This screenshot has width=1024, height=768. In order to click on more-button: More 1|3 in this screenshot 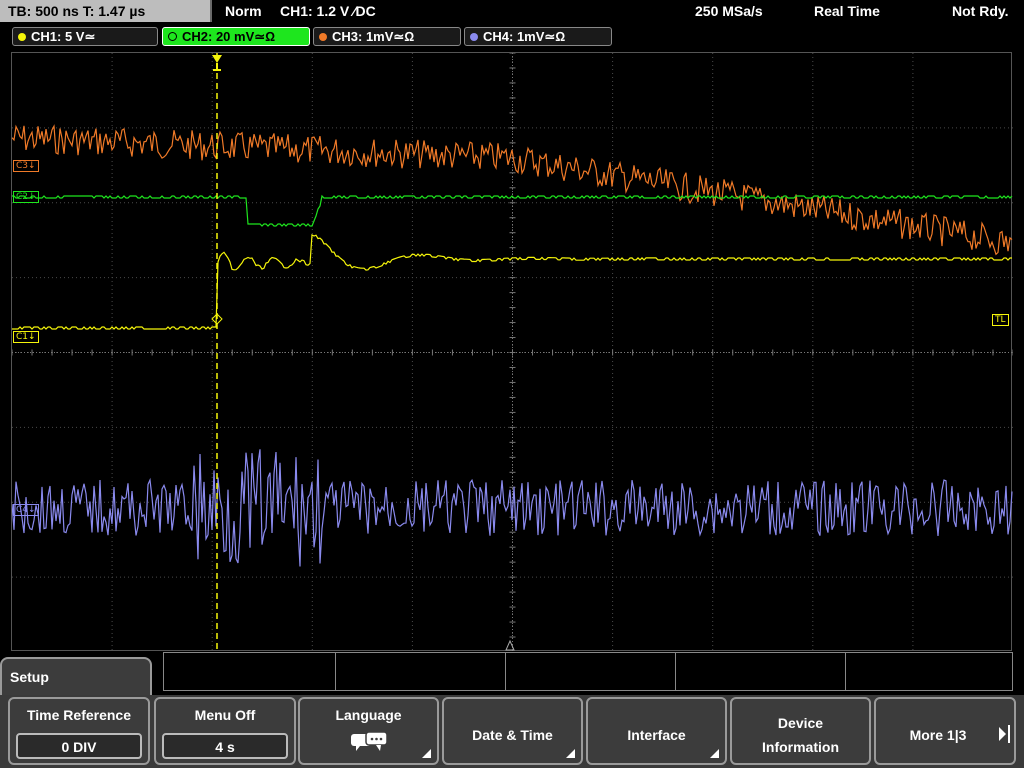, I will do `click(945, 731)`.